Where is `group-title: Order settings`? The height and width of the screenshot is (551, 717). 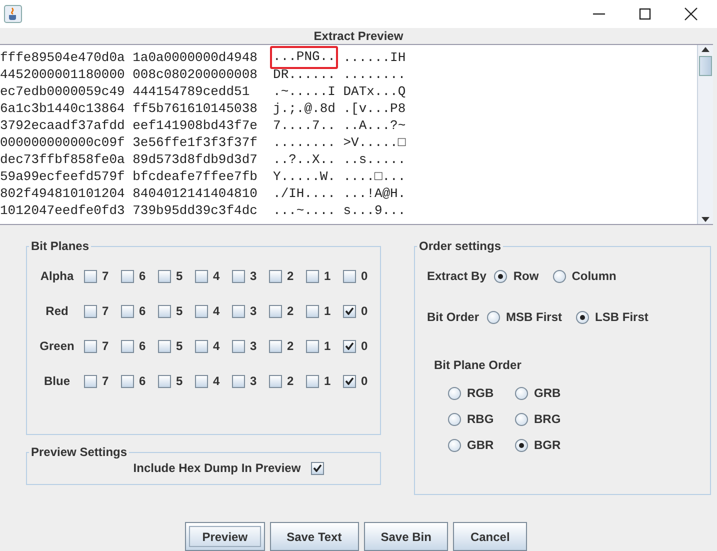
group-title: Order settings is located at coordinates (460, 246).